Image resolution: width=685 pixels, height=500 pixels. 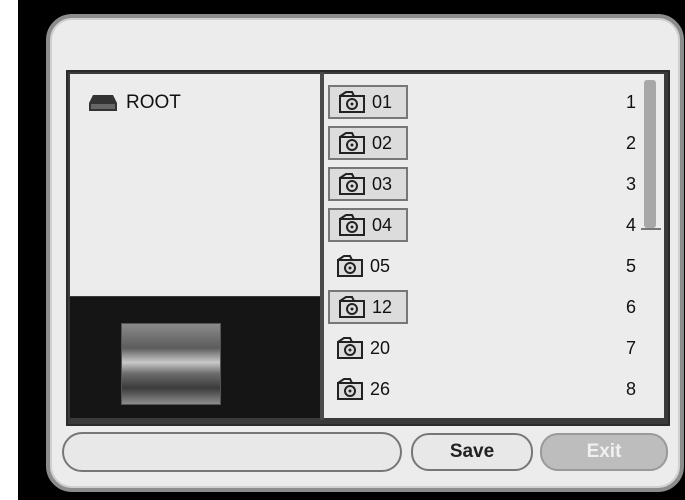 What do you see at coordinates (153, 102) in the screenshot?
I see `root-label: ROOT` at bounding box center [153, 102].